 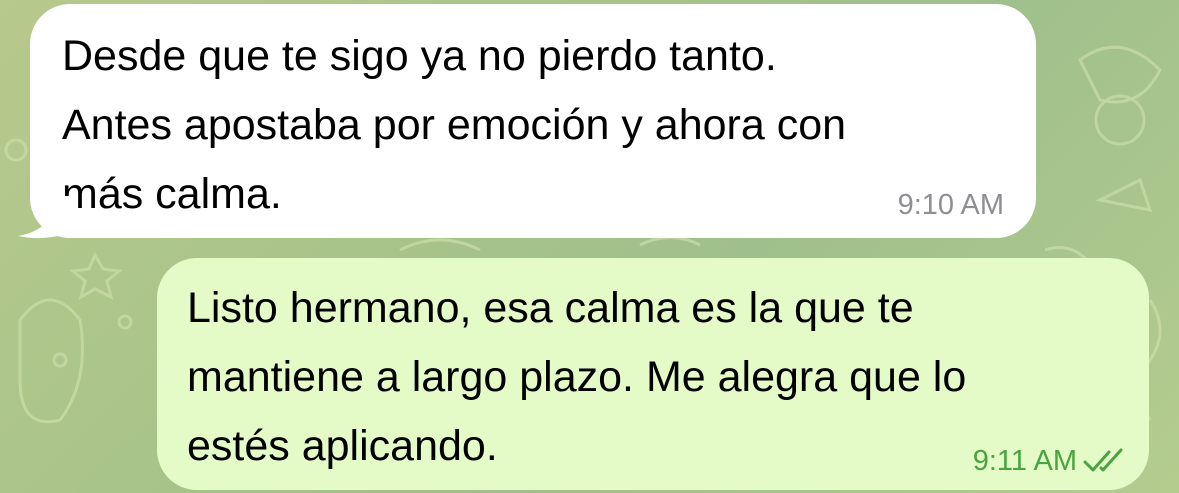 What do you see at coordinates (1103, 460) in the screenshot?
I see `double-check-icon` at bounding box center [1103, 460].